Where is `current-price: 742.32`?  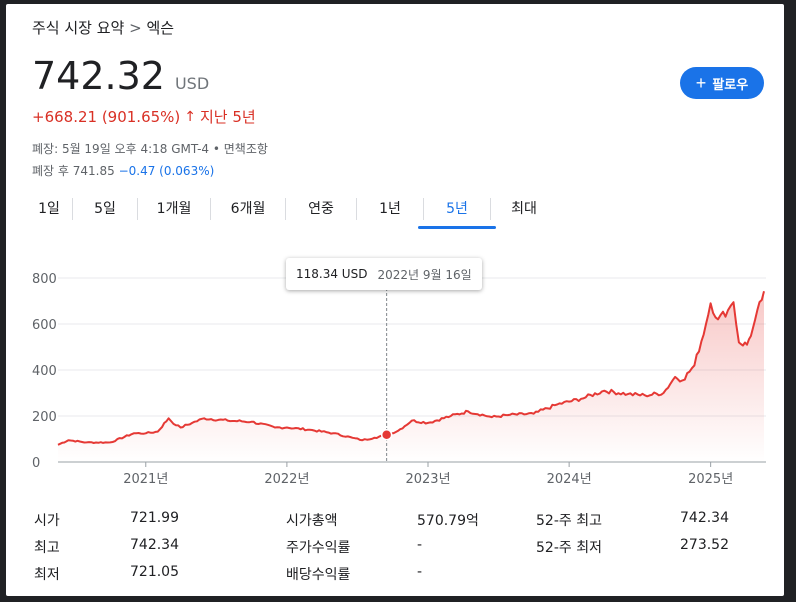 current-price: 742.32 is located at coordinates (98, 76).